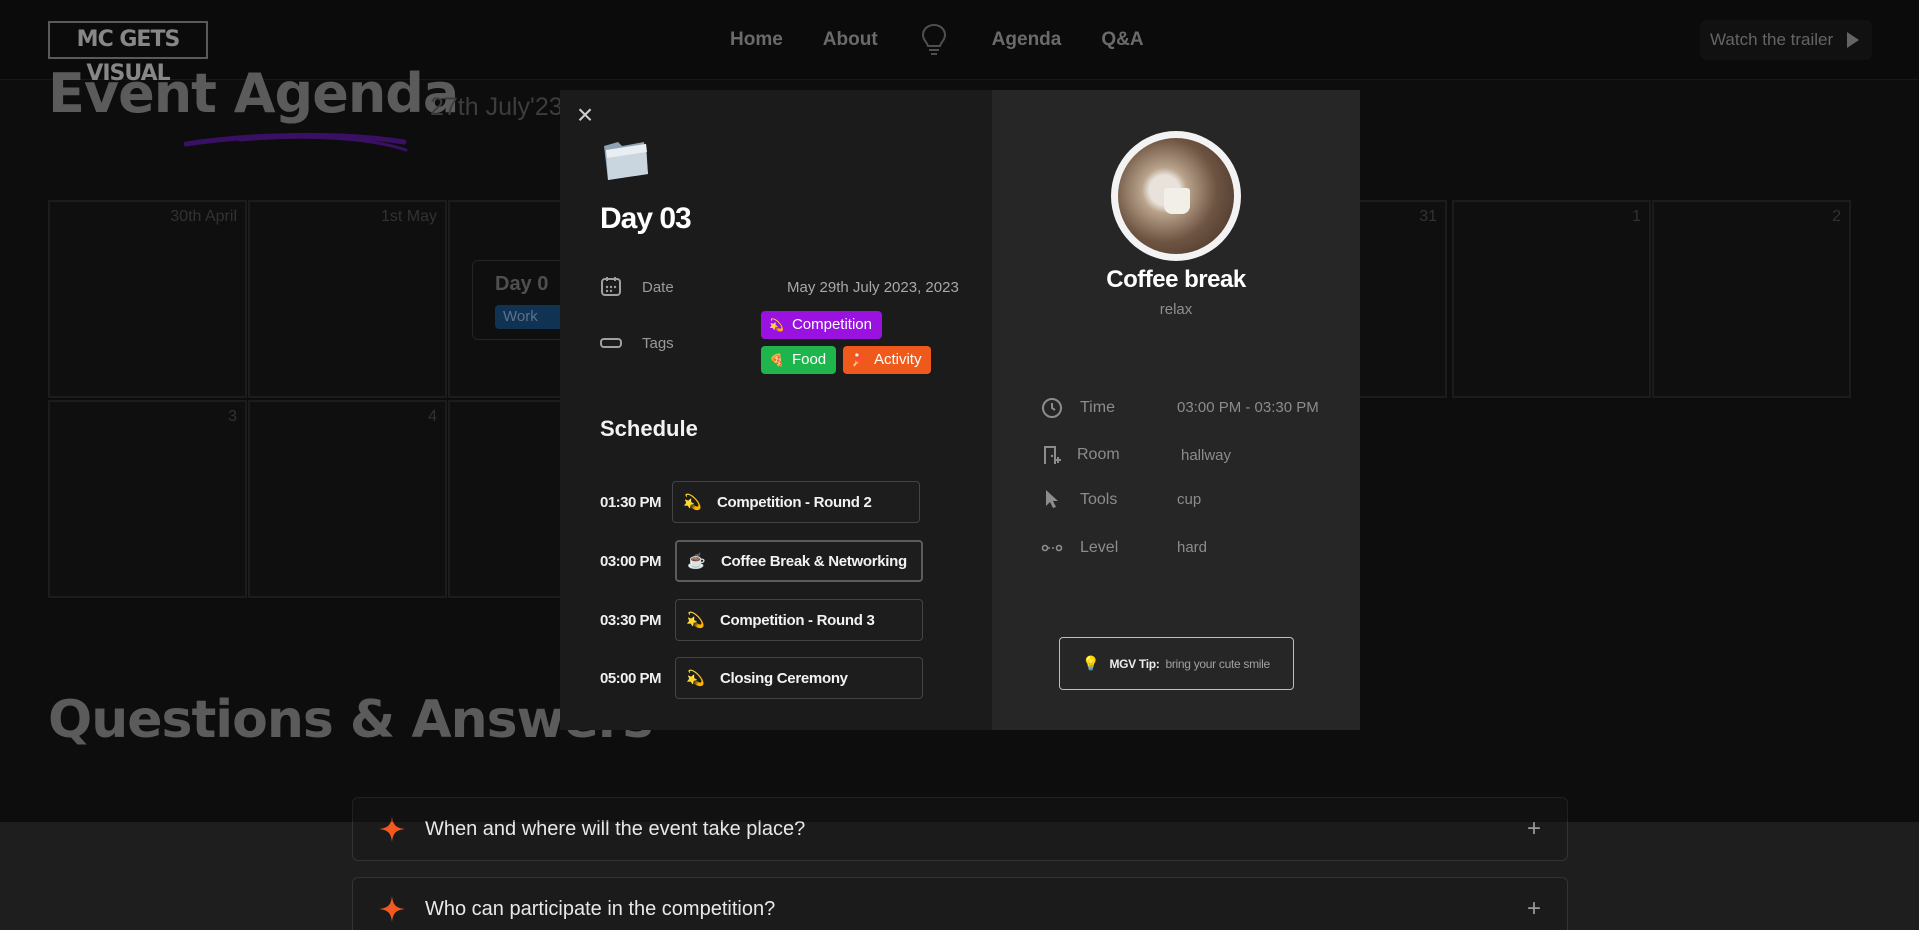 The width and height of the screenshot is (1919, 930). What do you see at coordinates (600, 908) in the screenshot?
I see `faq-question: Who can participate in the competition?` at bounding box center [600, 908].